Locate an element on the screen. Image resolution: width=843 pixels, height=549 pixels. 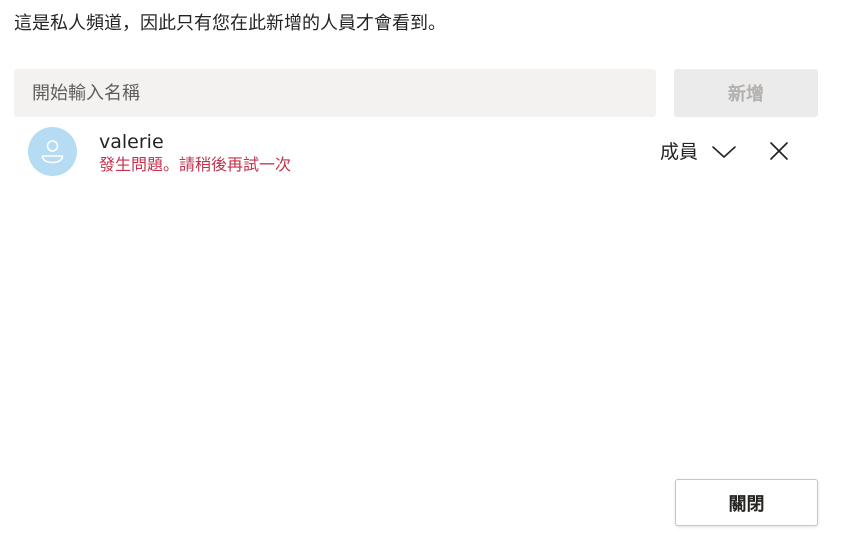
chevron-down-icon is located at coordinates (724, 152).